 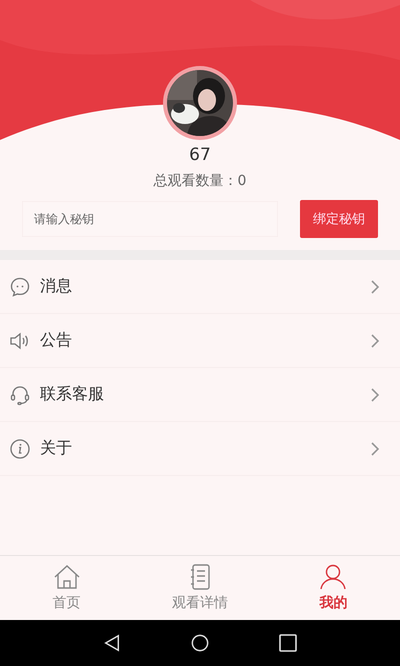 What do you see at coordinates (200, 287) in the screenshot?
I see `menu-item: 消息` at bounding box center [200, 287].